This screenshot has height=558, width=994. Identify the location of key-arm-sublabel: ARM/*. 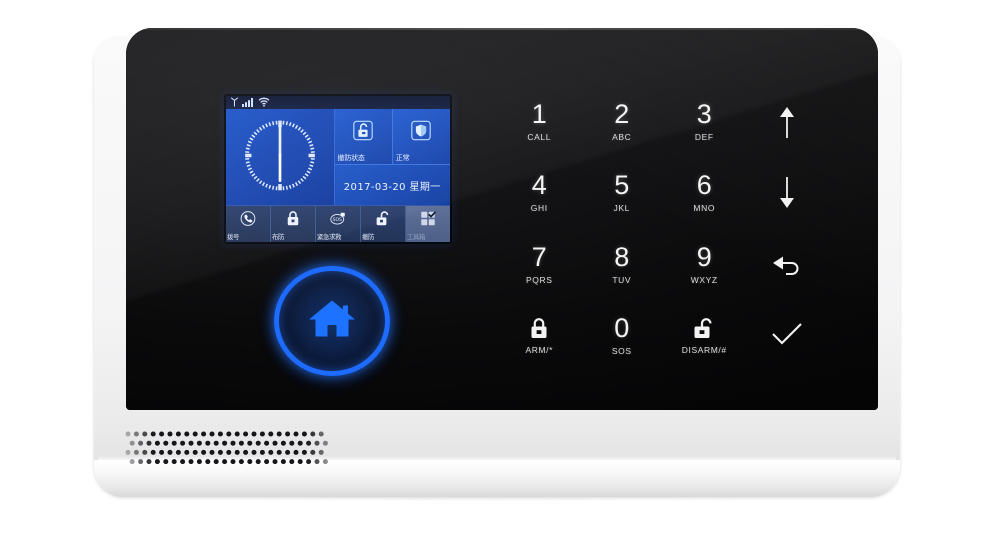
(539, 349).